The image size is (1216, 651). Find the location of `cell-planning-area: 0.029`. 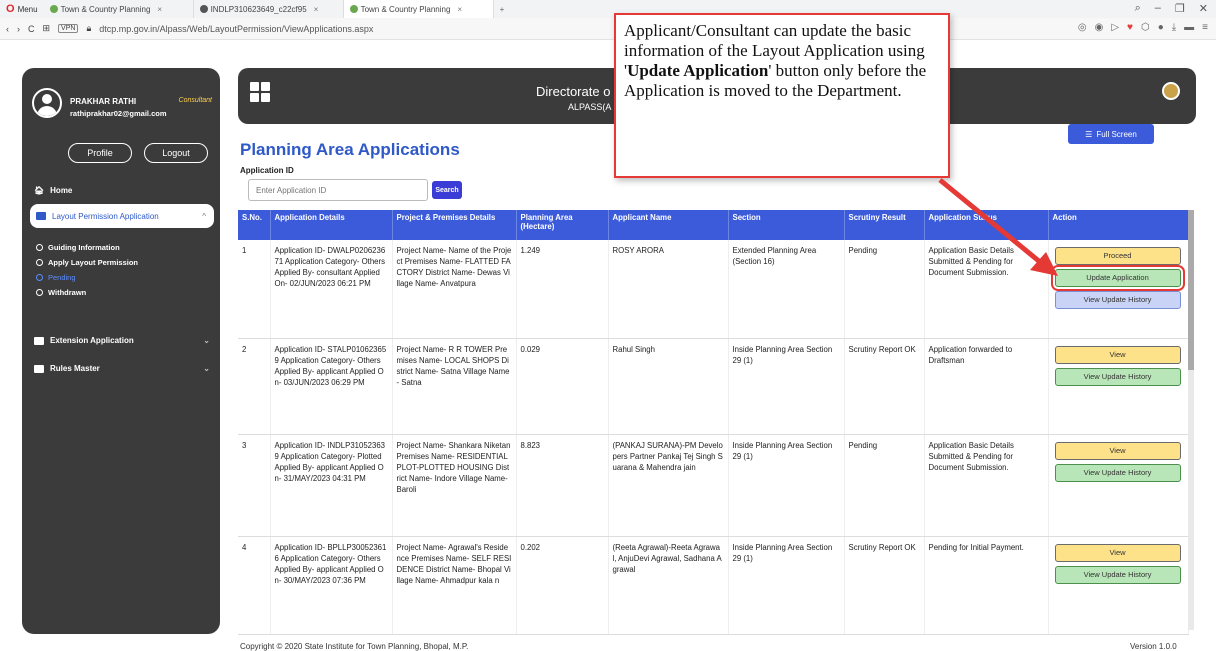

cell-planning-area: 0.029 is located at coordinates (562, 386).